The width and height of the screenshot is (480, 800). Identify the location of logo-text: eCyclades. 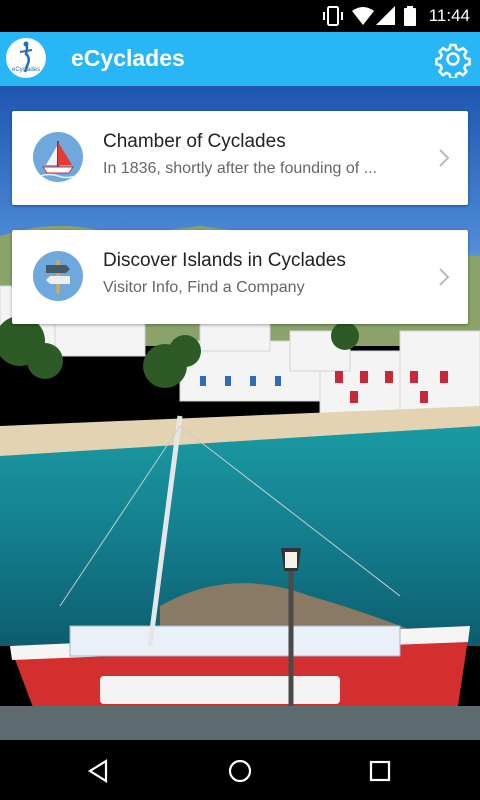
(26, 70).